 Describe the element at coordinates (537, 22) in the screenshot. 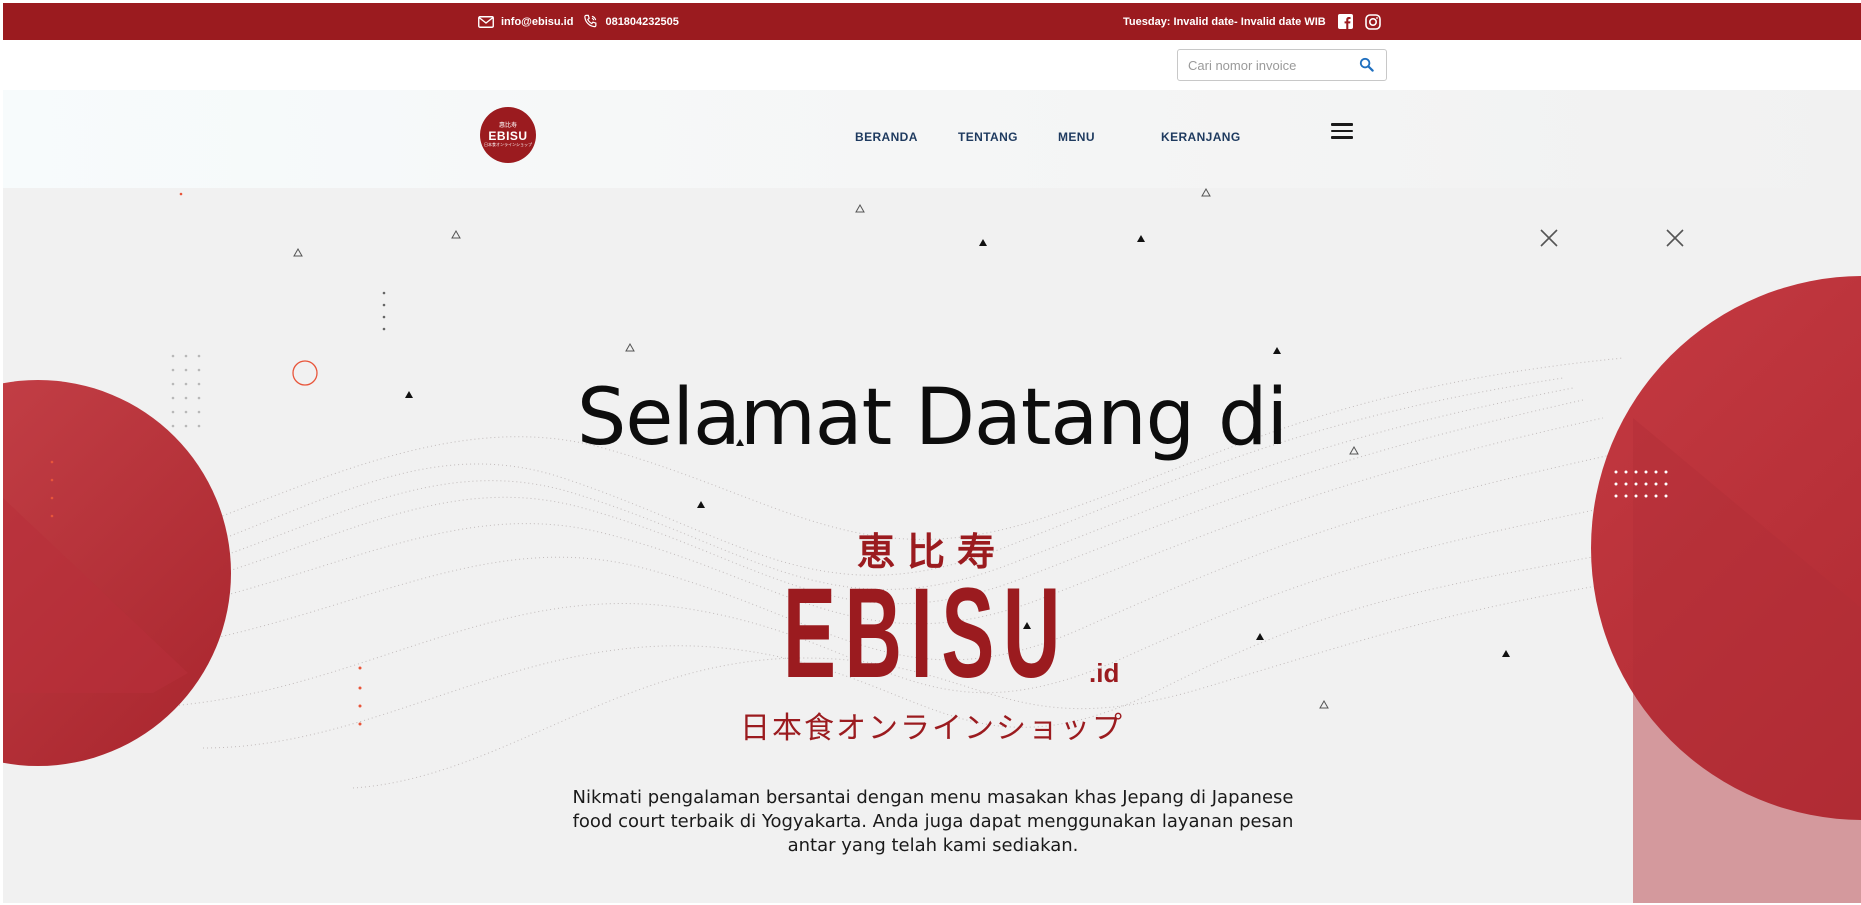

I see `email-text: info@ebisu.id` at that location.